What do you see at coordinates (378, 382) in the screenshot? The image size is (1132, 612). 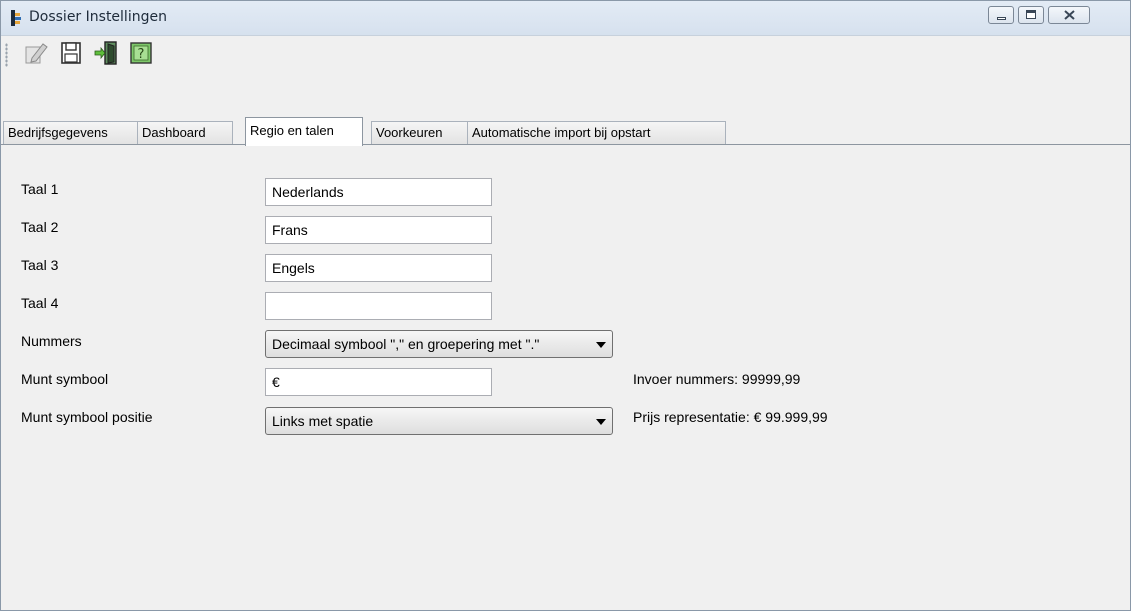 I see `munt-symbool-input` at bounding box center [378, 382].